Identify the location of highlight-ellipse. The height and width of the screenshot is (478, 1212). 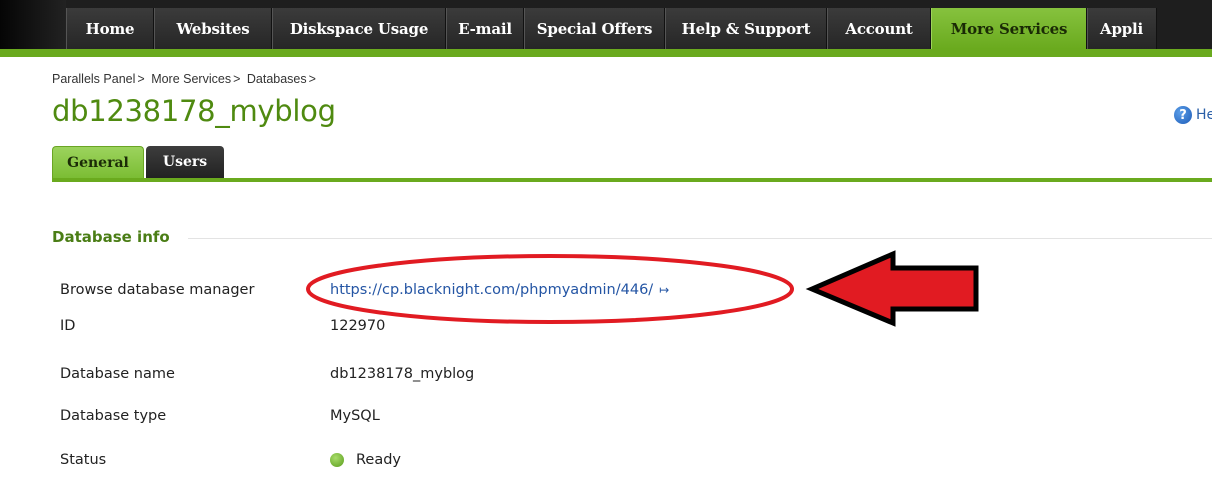
(550, 289).